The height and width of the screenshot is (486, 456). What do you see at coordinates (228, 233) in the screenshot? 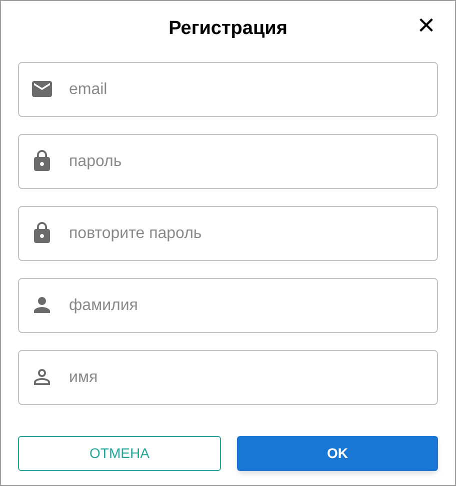
I see `input-field: повторите пароль` at bounding box center [228, 233].